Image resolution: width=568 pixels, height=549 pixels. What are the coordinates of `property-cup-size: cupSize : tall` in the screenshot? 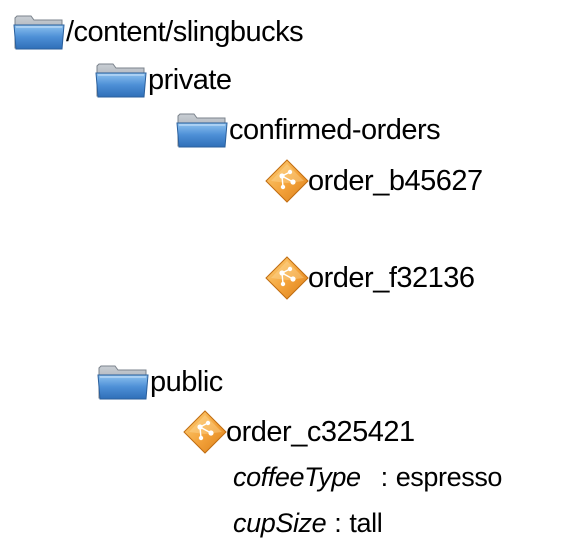 It's located at (308, 523).